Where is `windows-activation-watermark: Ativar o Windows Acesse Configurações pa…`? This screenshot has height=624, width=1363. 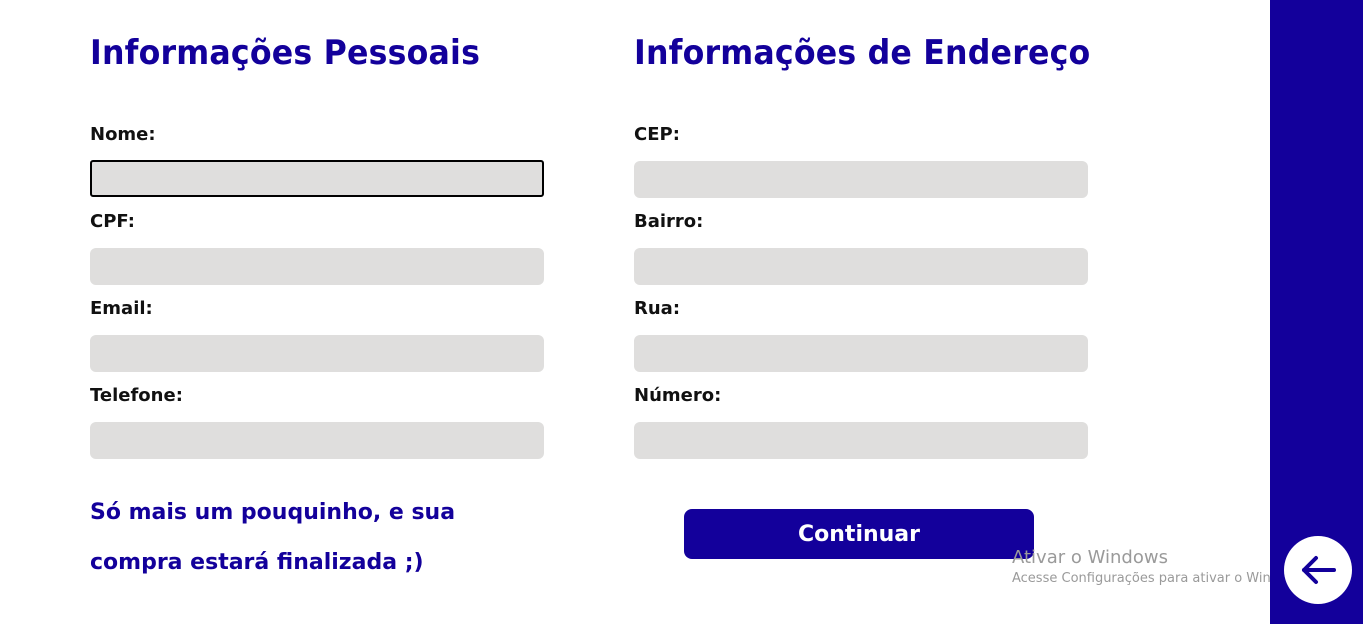 windows-activation-watermark: Ativar o Windows Acesse Configurações pa… is located at coordinates (1160, 567).